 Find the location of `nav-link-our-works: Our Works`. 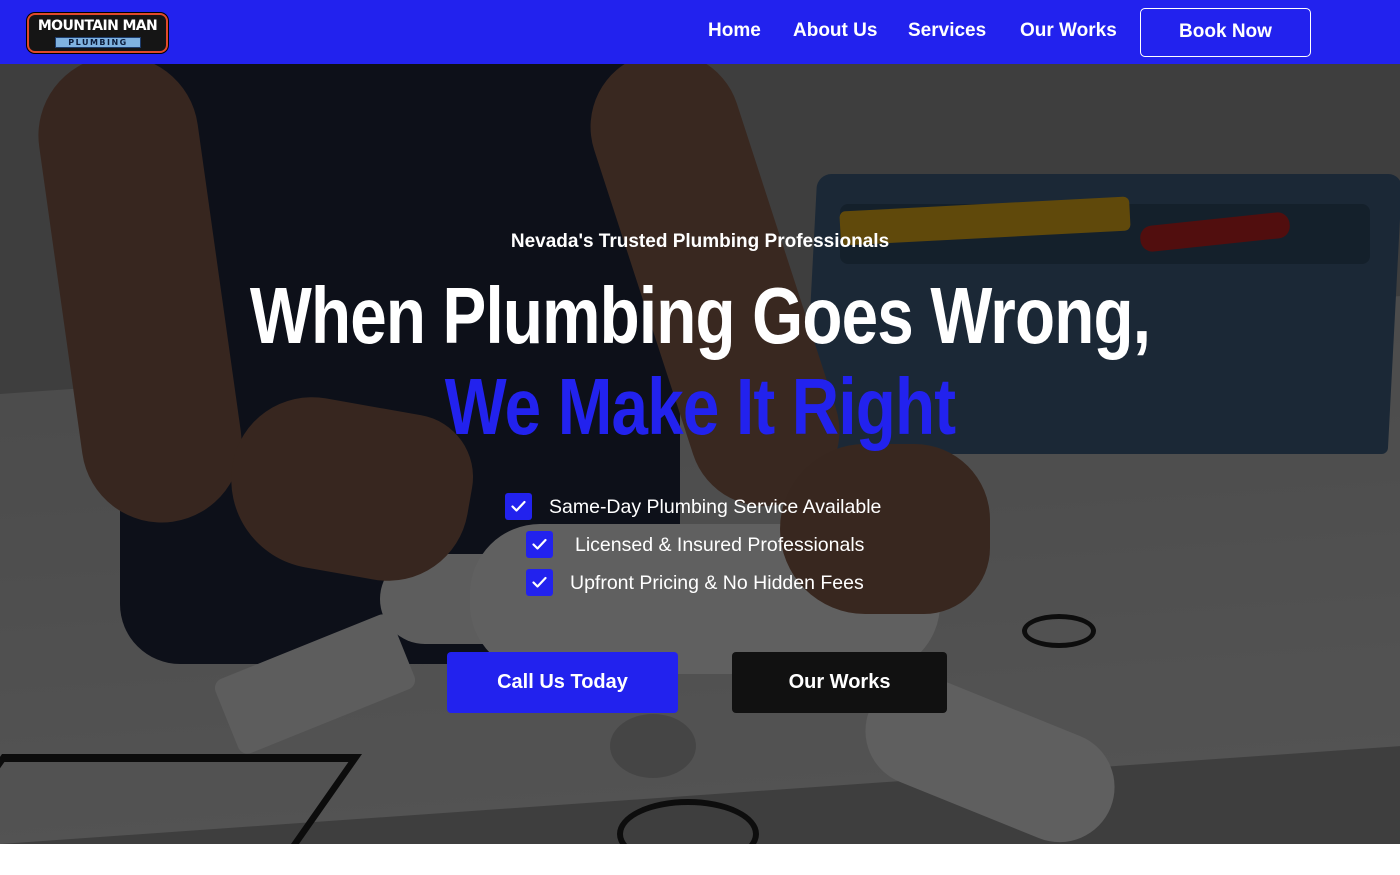

nav-link-our-works: Our Works is located at coordinates (1068, 31).